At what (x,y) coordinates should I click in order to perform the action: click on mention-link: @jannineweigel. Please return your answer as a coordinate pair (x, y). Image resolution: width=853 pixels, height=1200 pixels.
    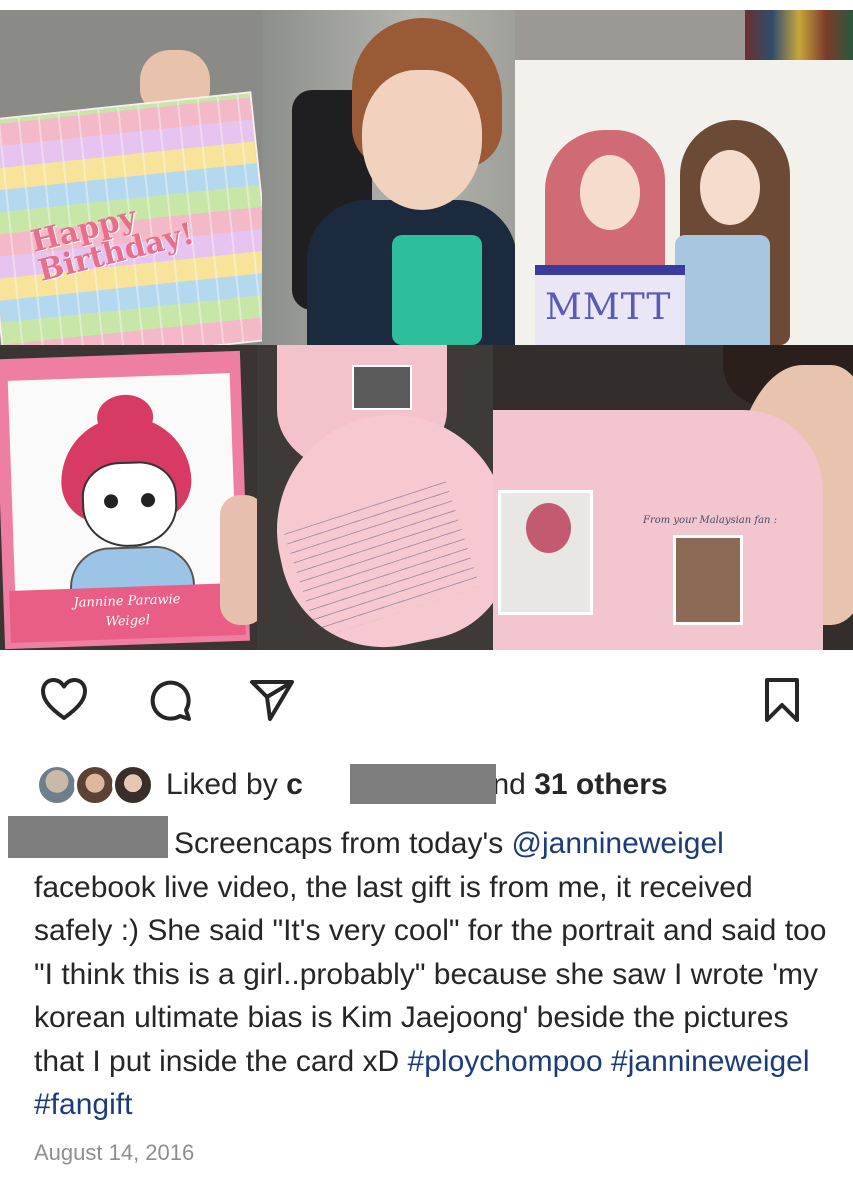
    Looking at the image, I should click on (618, 843).